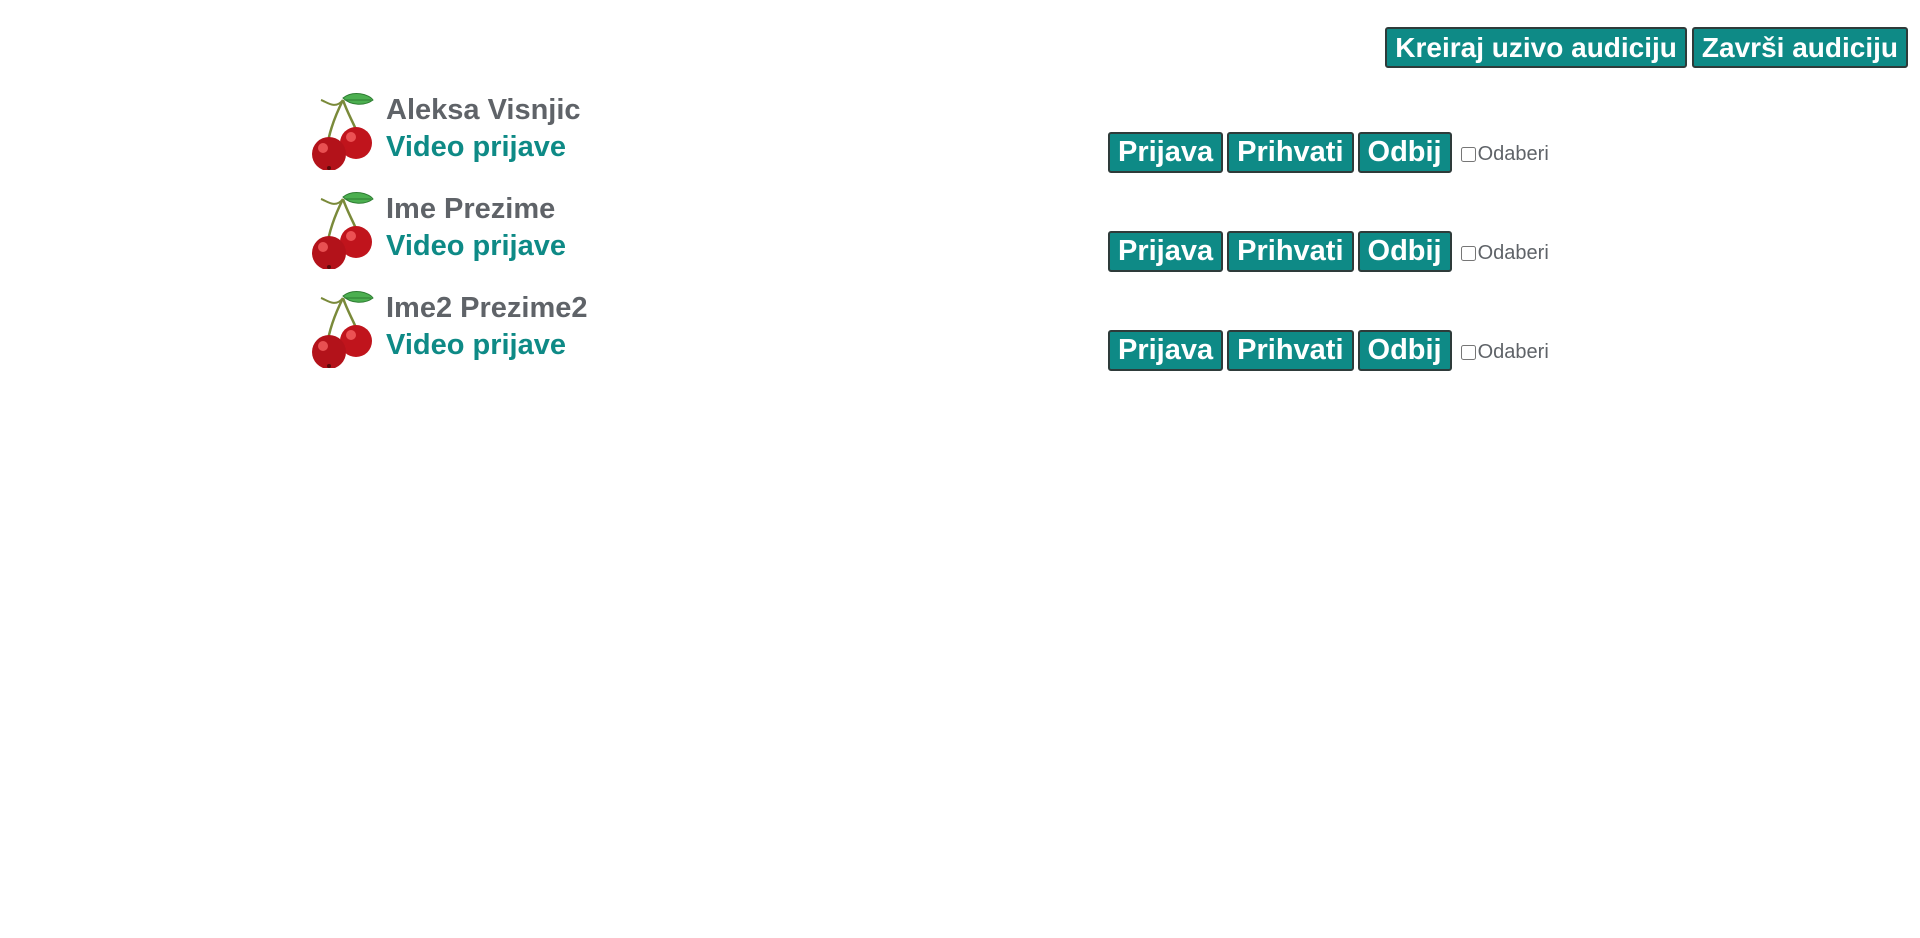  What do you see at coordinates (487, 327) in the screenshot?
I see `candidate-info: Ime2 Prezime2 Video prijave` at bounding box center [487, 327].